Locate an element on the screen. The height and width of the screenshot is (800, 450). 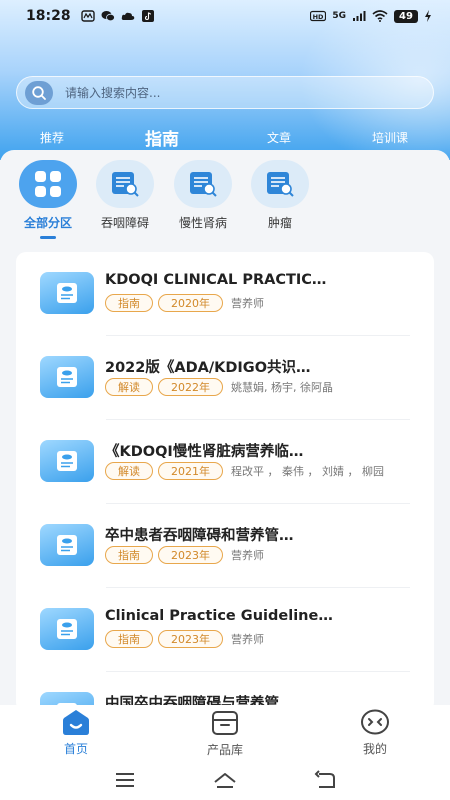
item-meta: 解读 2022年 姚慧娟, 杨宇, 徐阿晶 is located at coordinates (219, 387).